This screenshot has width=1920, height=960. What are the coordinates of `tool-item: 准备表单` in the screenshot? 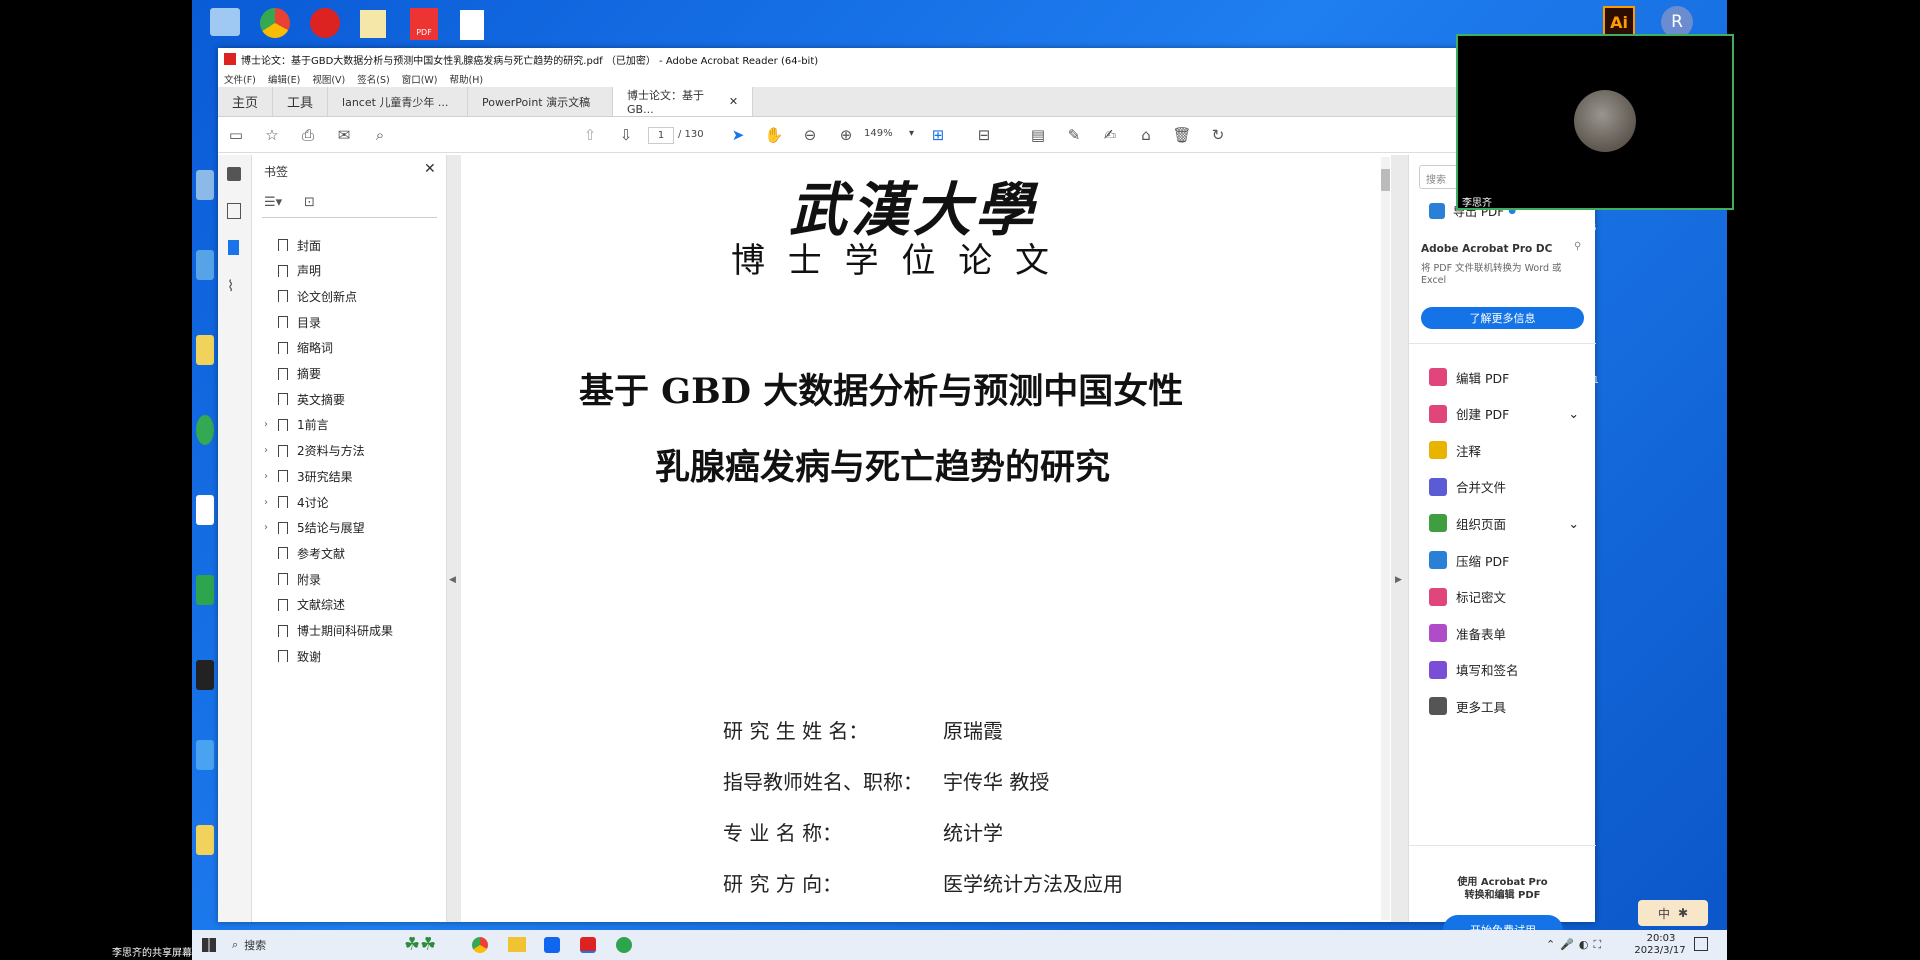 It's located at (1504, 633).